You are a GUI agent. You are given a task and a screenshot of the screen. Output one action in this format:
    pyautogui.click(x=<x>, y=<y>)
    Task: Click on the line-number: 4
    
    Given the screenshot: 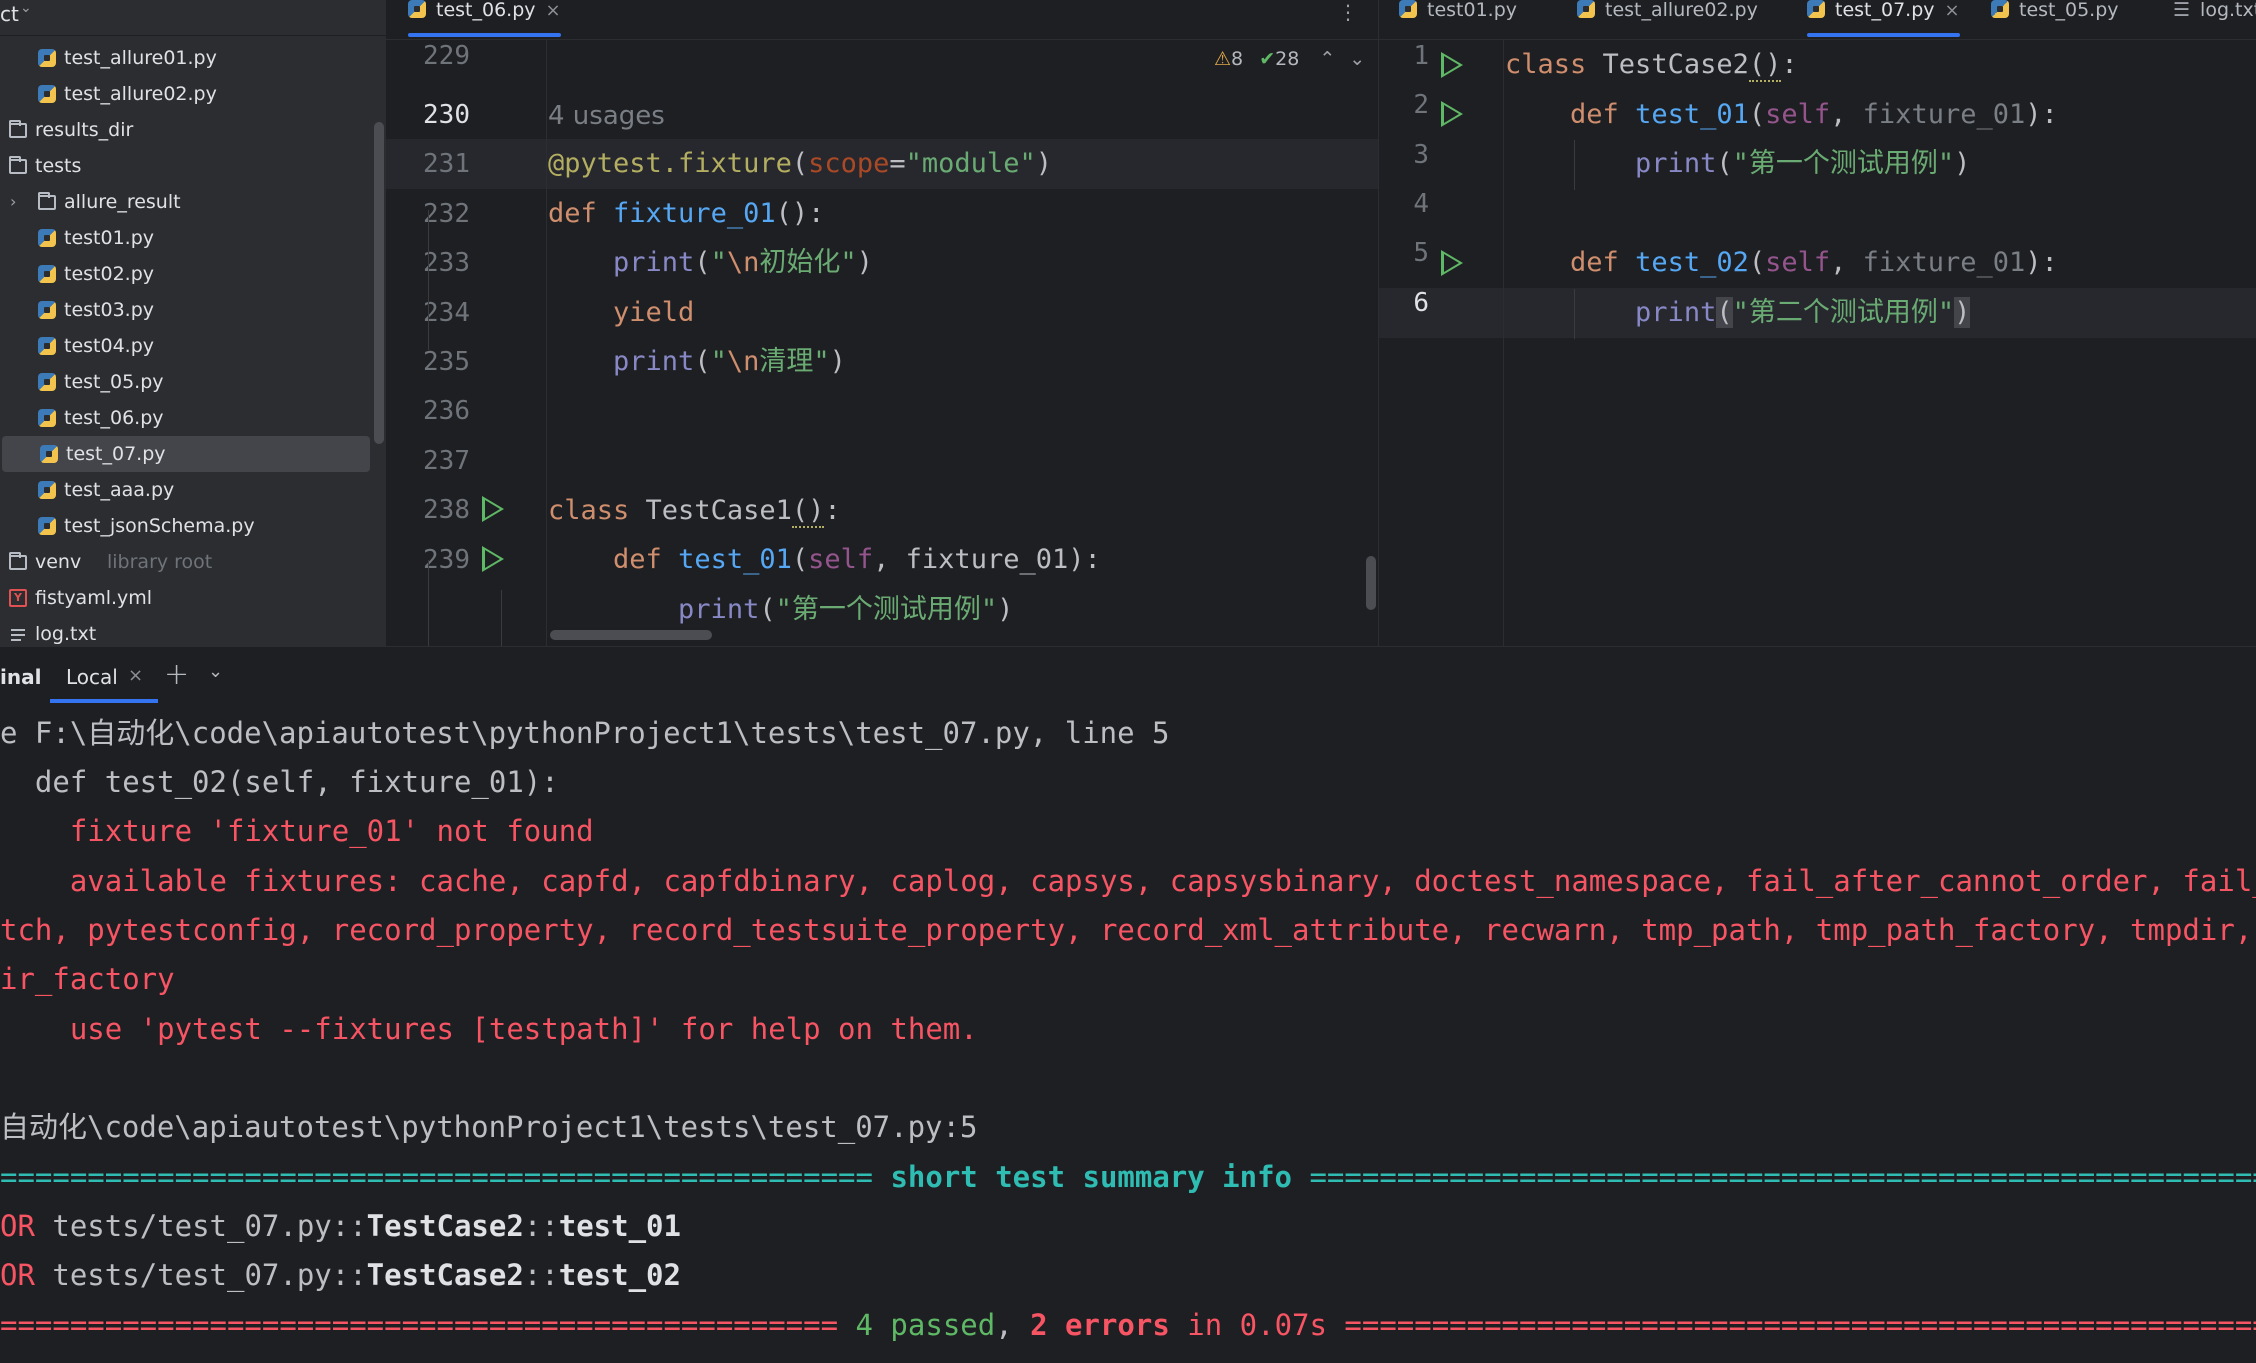 What is the action you would take?
    pyautogui.click(x=1421, y=204)
    